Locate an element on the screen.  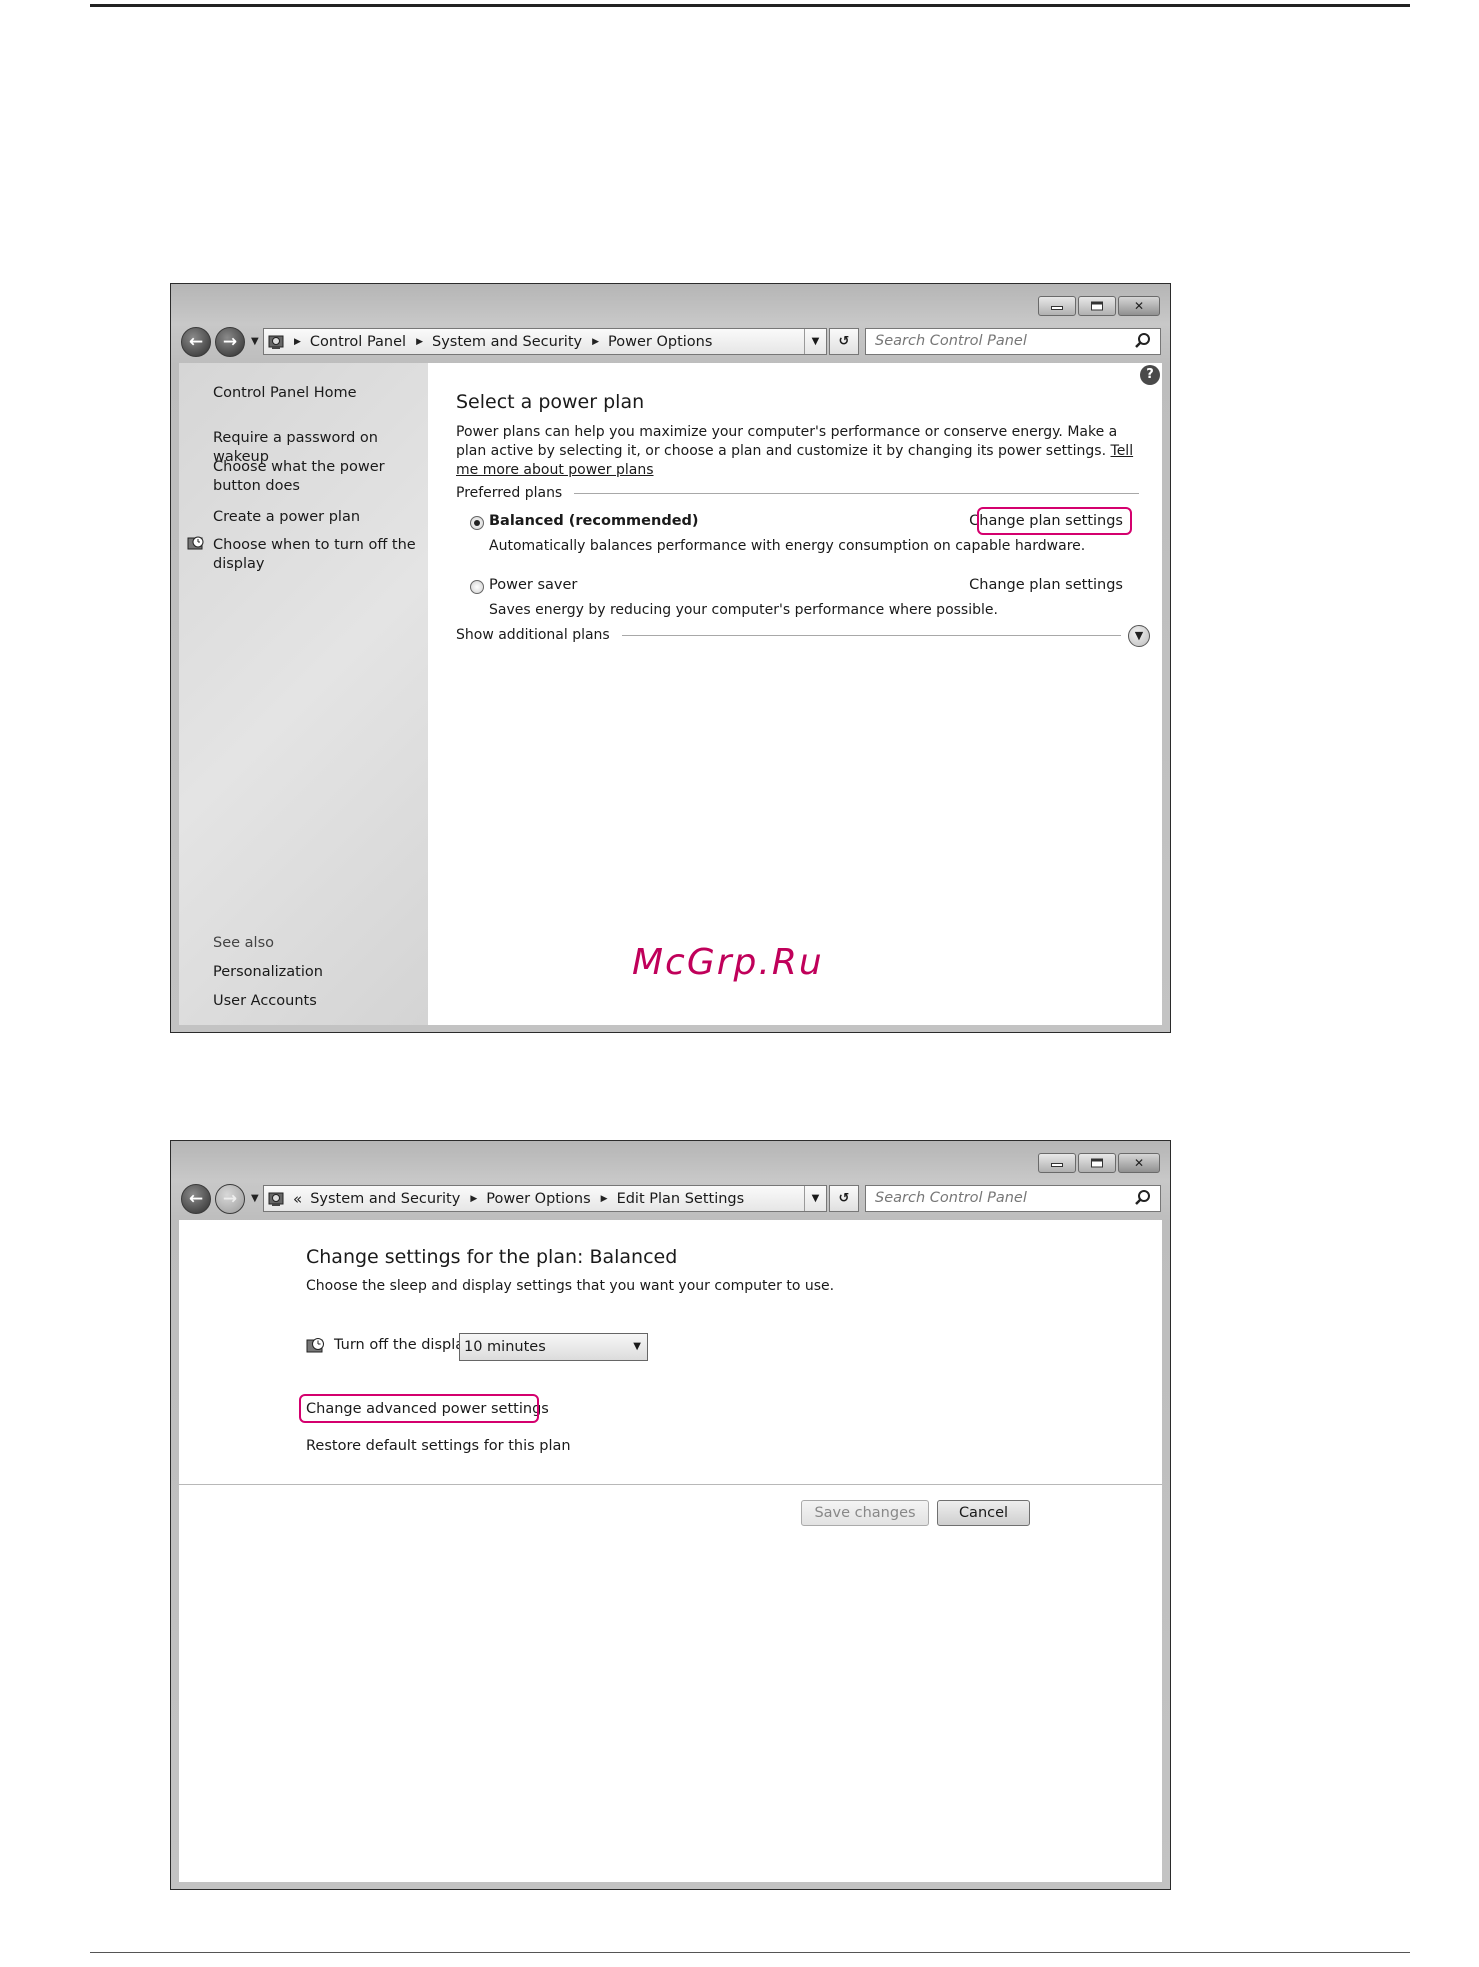
plan-name-power-saver: Power saver is located at coordinates (522, 585).